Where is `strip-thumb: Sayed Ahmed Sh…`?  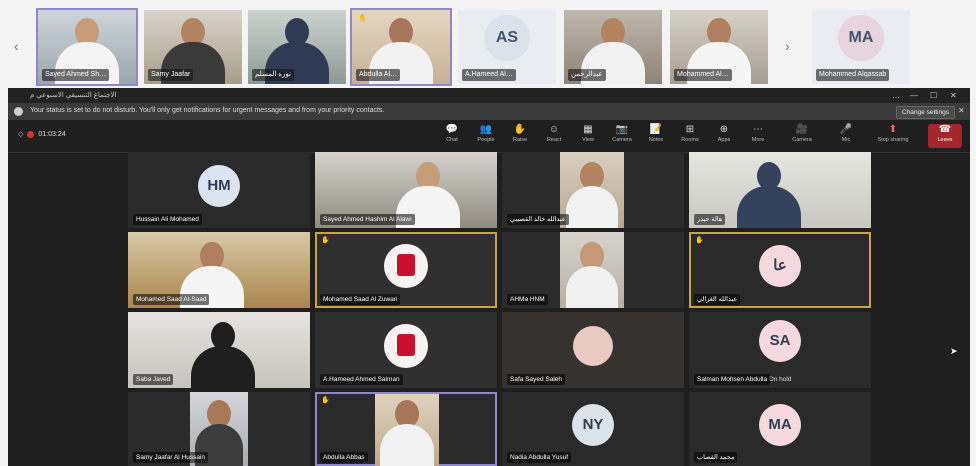 strip-thumb: Sayed Ahmed Sh… is located at coordinates (87, 47).